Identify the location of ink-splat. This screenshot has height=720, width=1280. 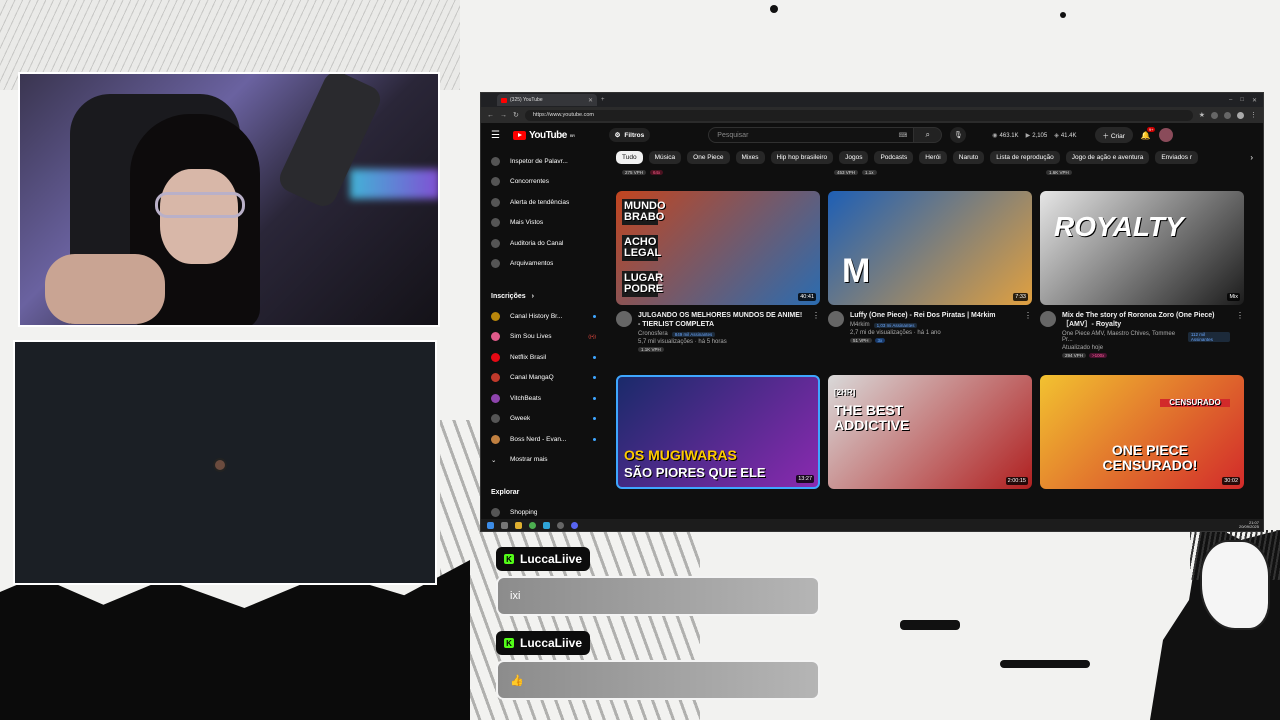
(930, 625).